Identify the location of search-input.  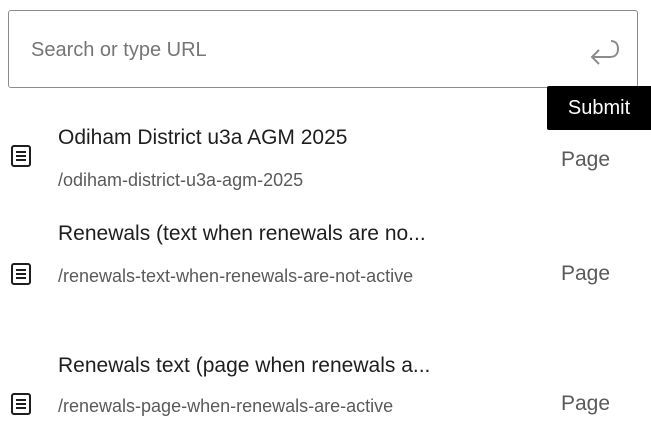
(291, 50).